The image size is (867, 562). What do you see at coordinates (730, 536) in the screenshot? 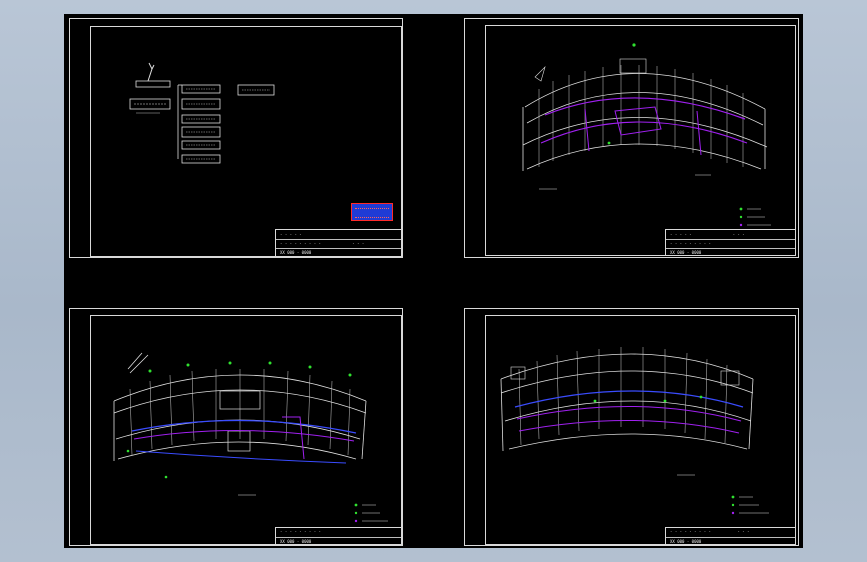
I see `title-block: - - - - - - - - - - - - XX 000 - 0000` at bounding box center [730, 536].